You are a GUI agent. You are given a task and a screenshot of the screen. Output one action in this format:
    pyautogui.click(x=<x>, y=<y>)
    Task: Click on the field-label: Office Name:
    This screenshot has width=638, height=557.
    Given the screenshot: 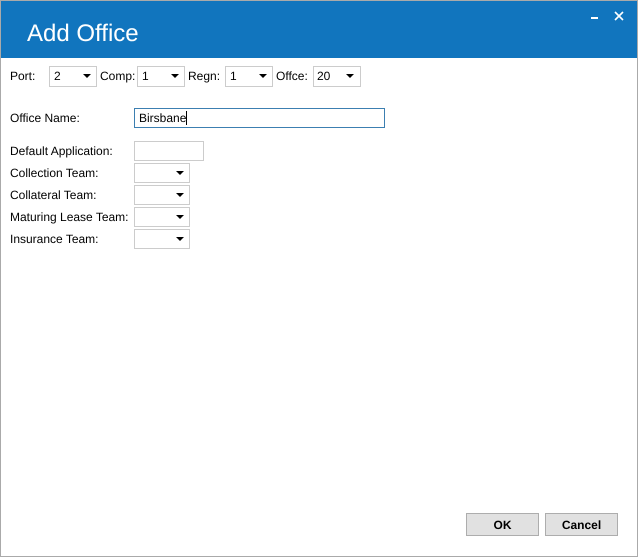 What is the action you would take?
    pyautogui.click(x=45, y=118)
    